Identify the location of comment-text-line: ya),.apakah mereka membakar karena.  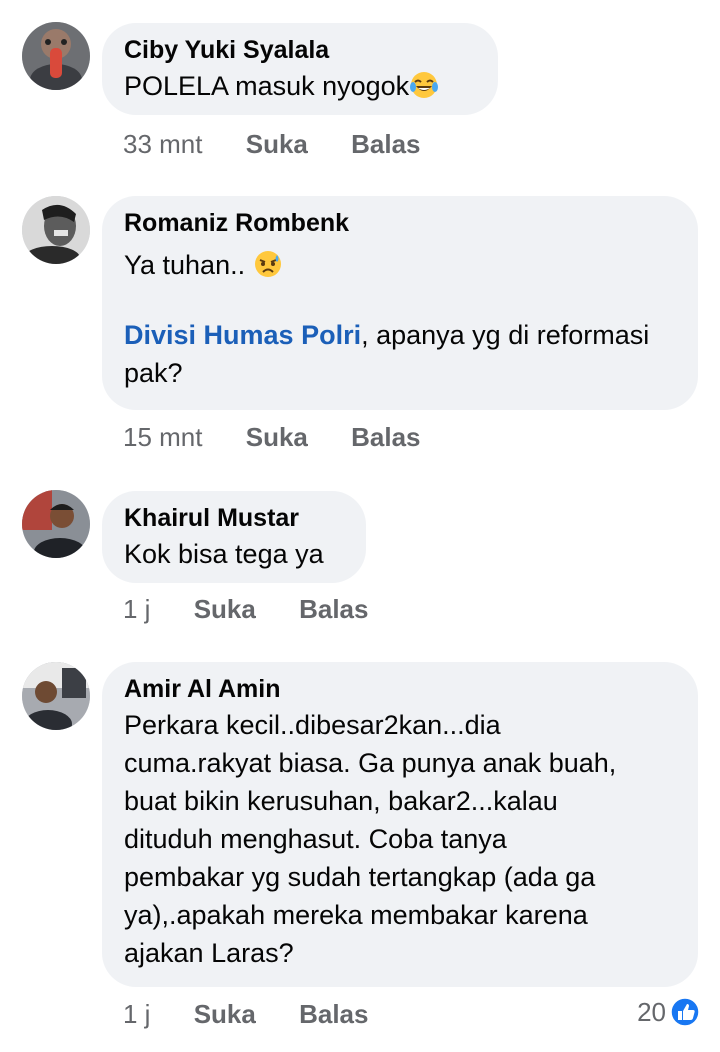
(356, 915).